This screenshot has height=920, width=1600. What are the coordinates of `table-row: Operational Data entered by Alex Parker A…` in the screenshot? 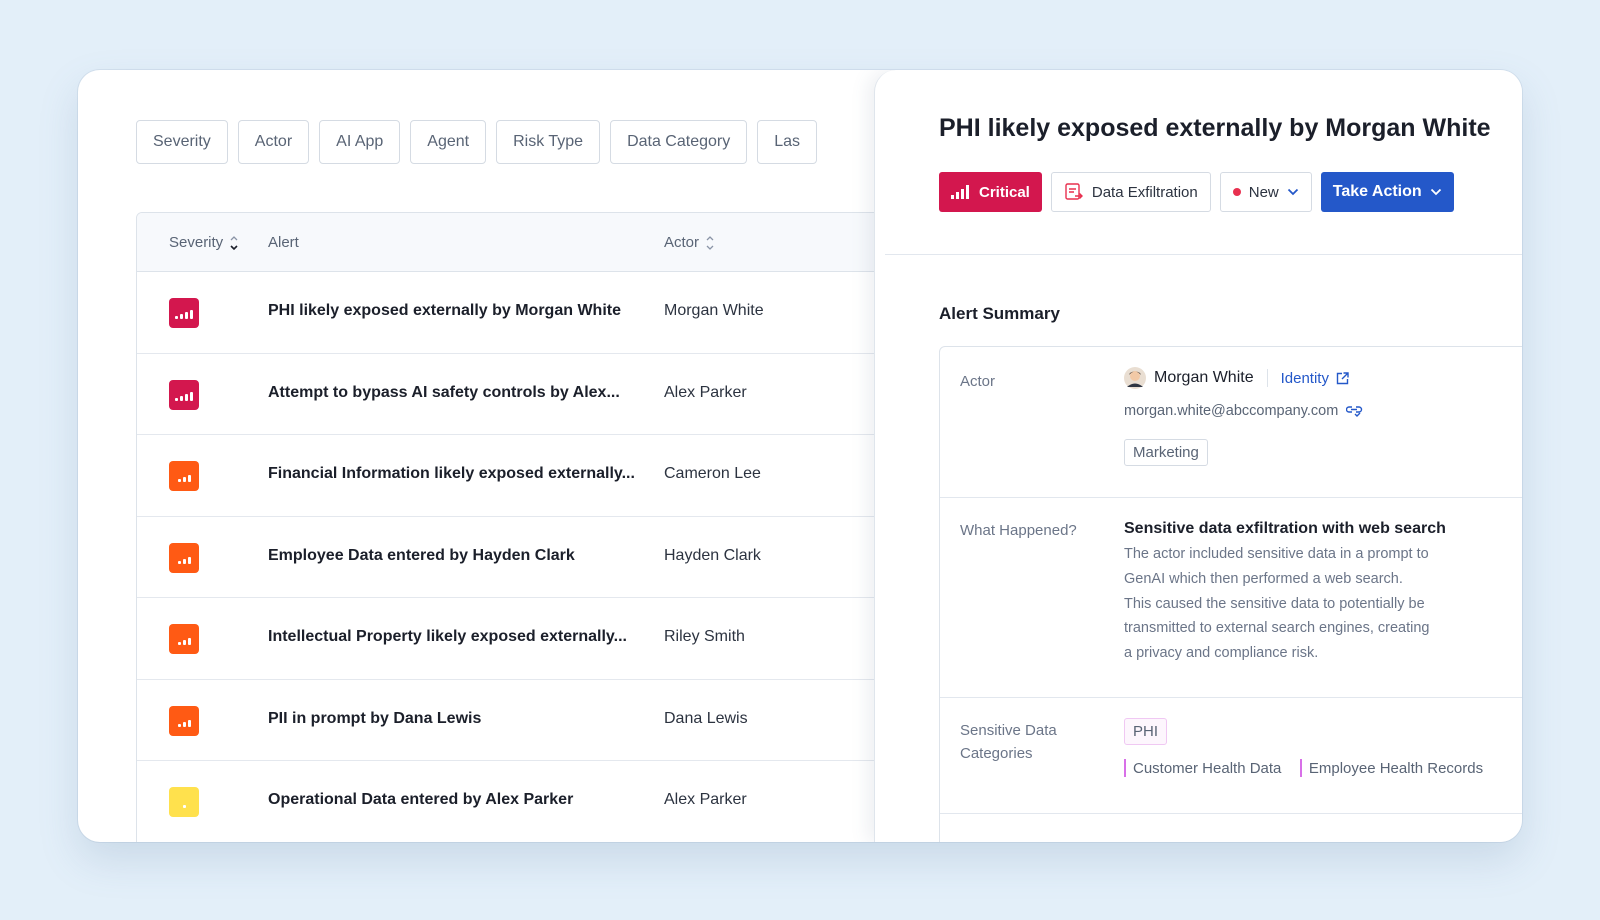 It's located at (516, 801).